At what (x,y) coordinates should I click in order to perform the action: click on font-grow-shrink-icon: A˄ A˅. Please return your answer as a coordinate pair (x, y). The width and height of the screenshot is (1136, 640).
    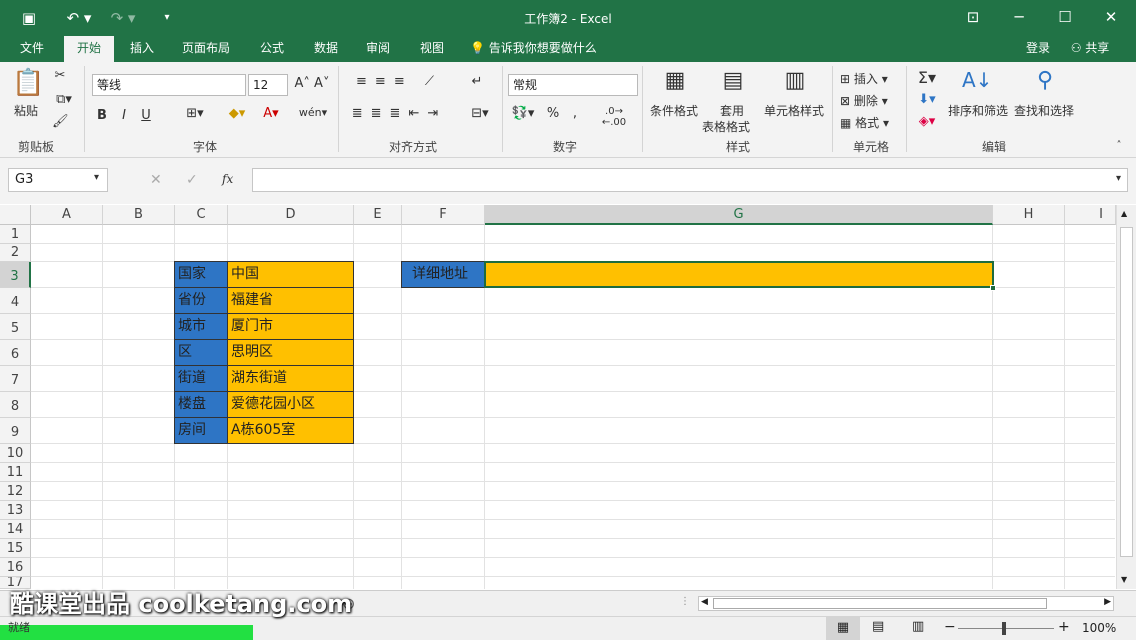
    Looking at the image, I should click on (312, 83).